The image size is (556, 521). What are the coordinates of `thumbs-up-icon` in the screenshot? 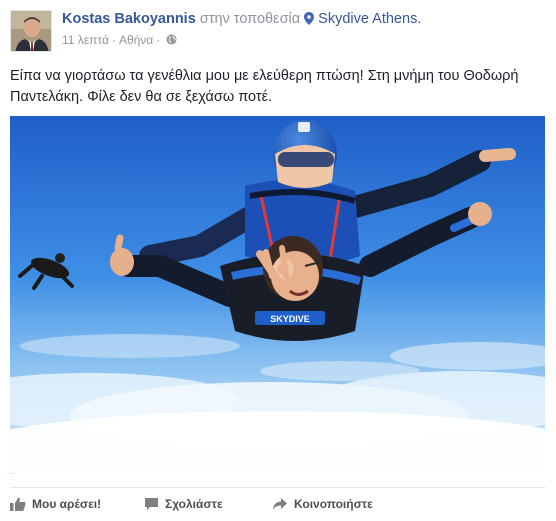 It's located at (18, 505).